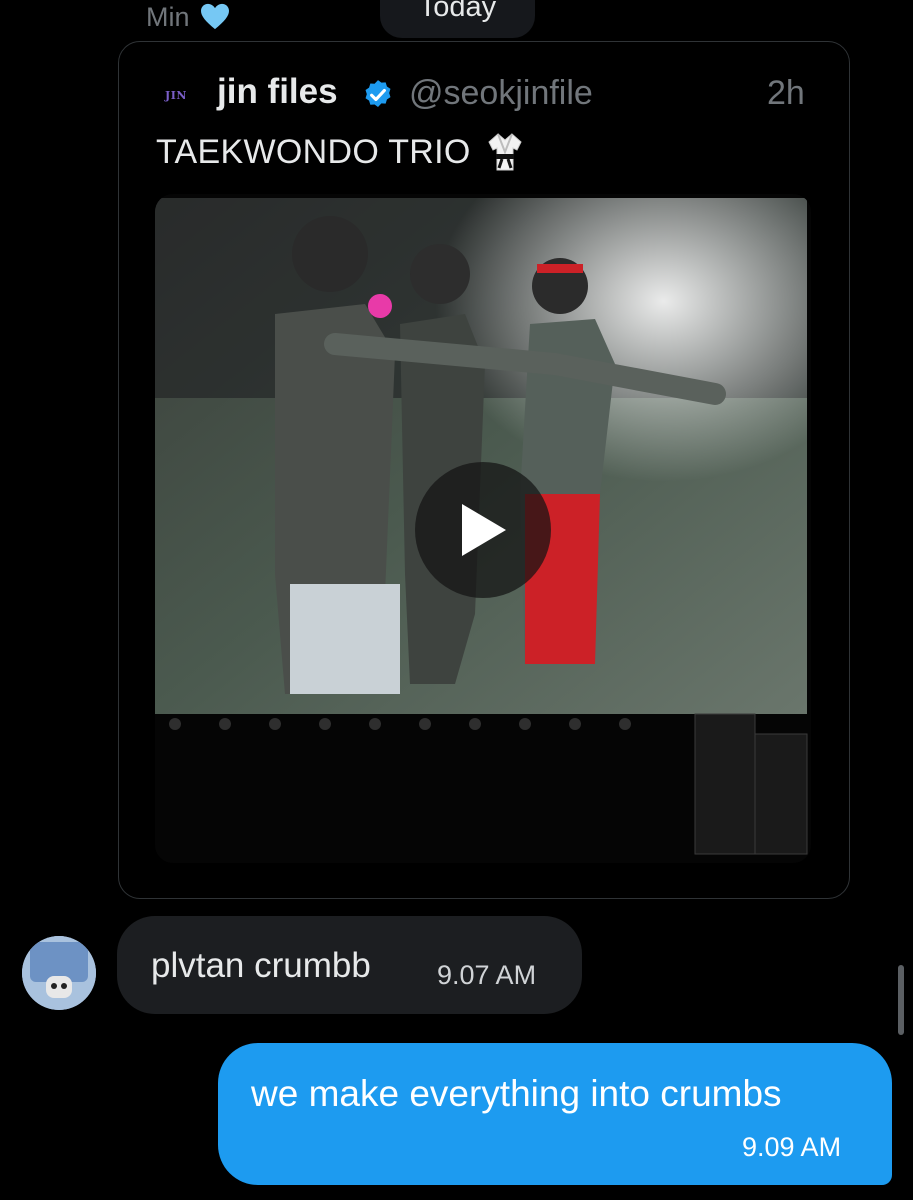 The height and width of the screenshot is (1200, 913). Describe the element at coordinates (487, 975) in the screenshot. I see `incoming-message-time: 9.07 AM` at that location.